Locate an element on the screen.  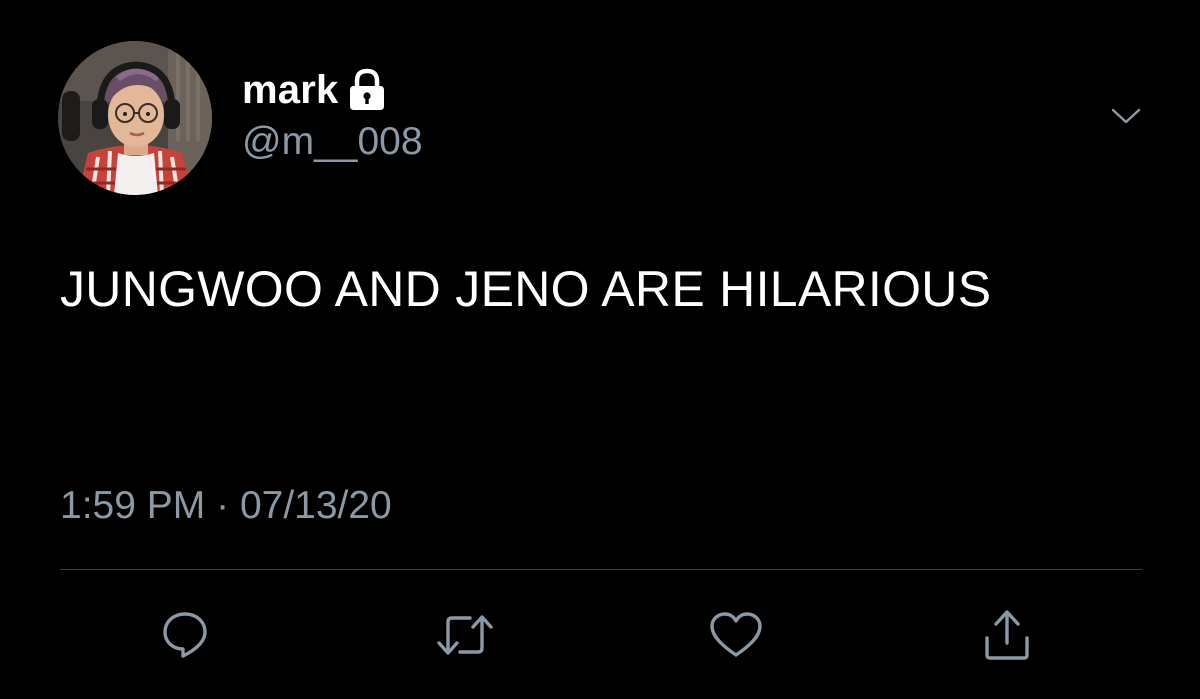
display-name-row: mark is located at coordinates (314, 90).